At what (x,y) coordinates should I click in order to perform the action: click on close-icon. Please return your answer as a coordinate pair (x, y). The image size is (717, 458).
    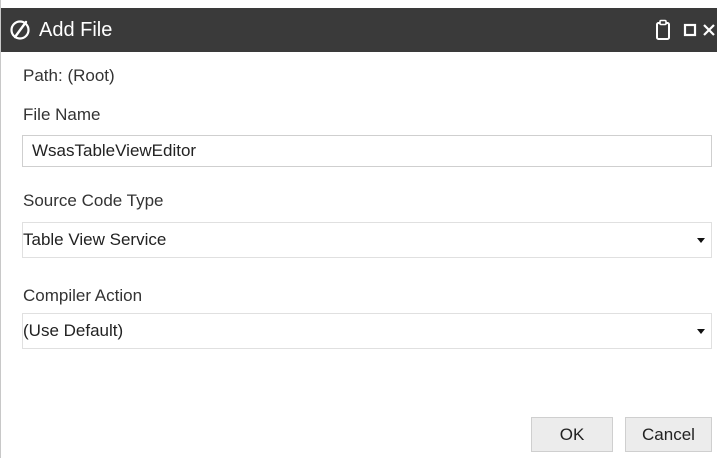
    Looking at the image, I should click on (708, 30).